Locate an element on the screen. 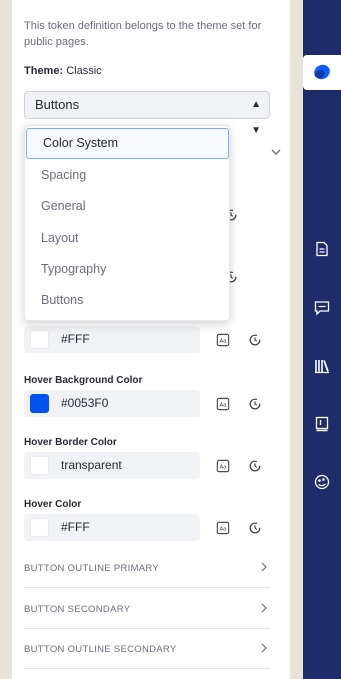 The height and width of the screenshot is (679, 341). theme-label: Theme: is located at coordinates (44, 71).